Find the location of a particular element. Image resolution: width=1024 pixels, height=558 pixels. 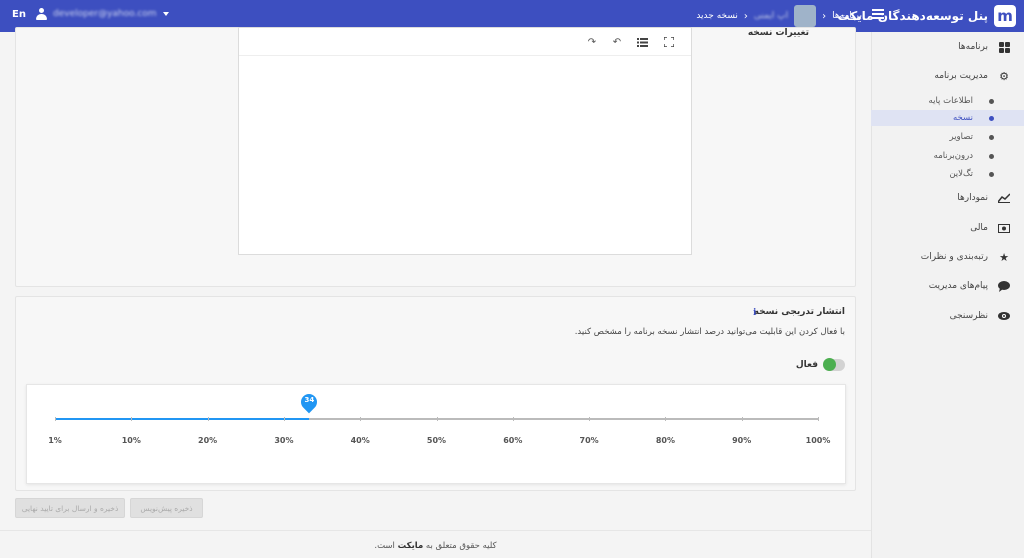

sidebar-subitem-version: نسخه is located at coordinates (947, 118).